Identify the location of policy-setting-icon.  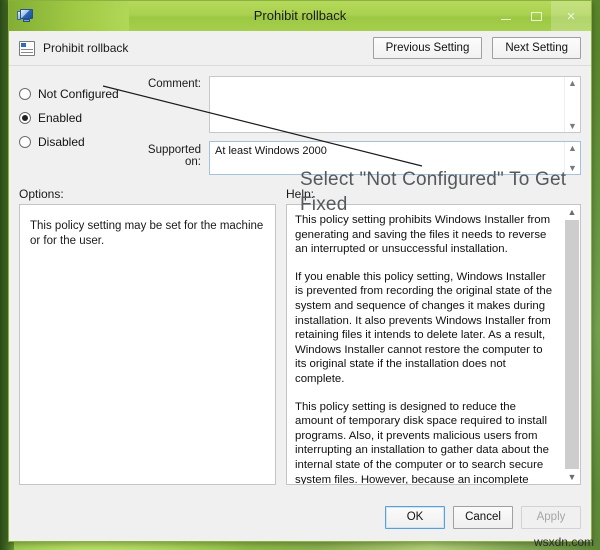
(27, 48).